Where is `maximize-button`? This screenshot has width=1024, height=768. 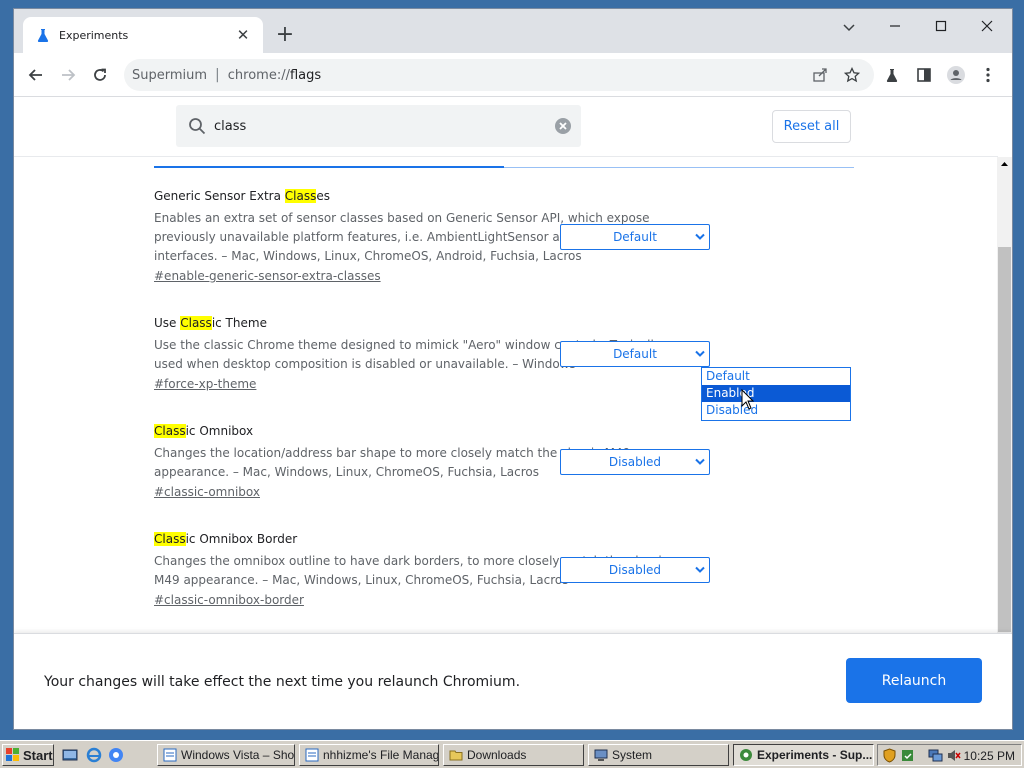
maximize-button is located at coordinates (941, 27).